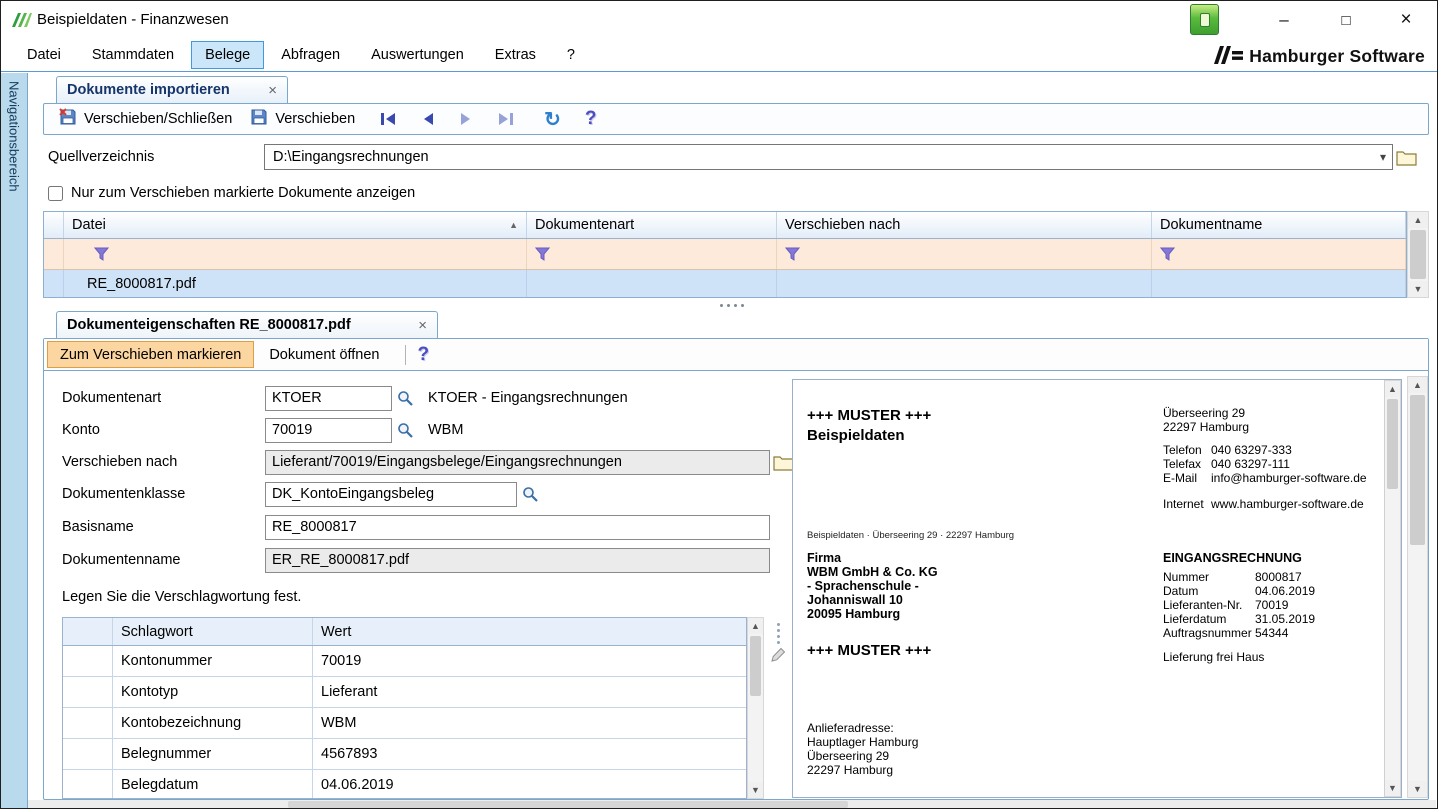 Image resolution: width=1438 pixels, height=809 pixels. What do you see at coordinates (843, 225) in the screenshot?
I see `column-label: Verschieben nach` at bounding box center [843, 225].